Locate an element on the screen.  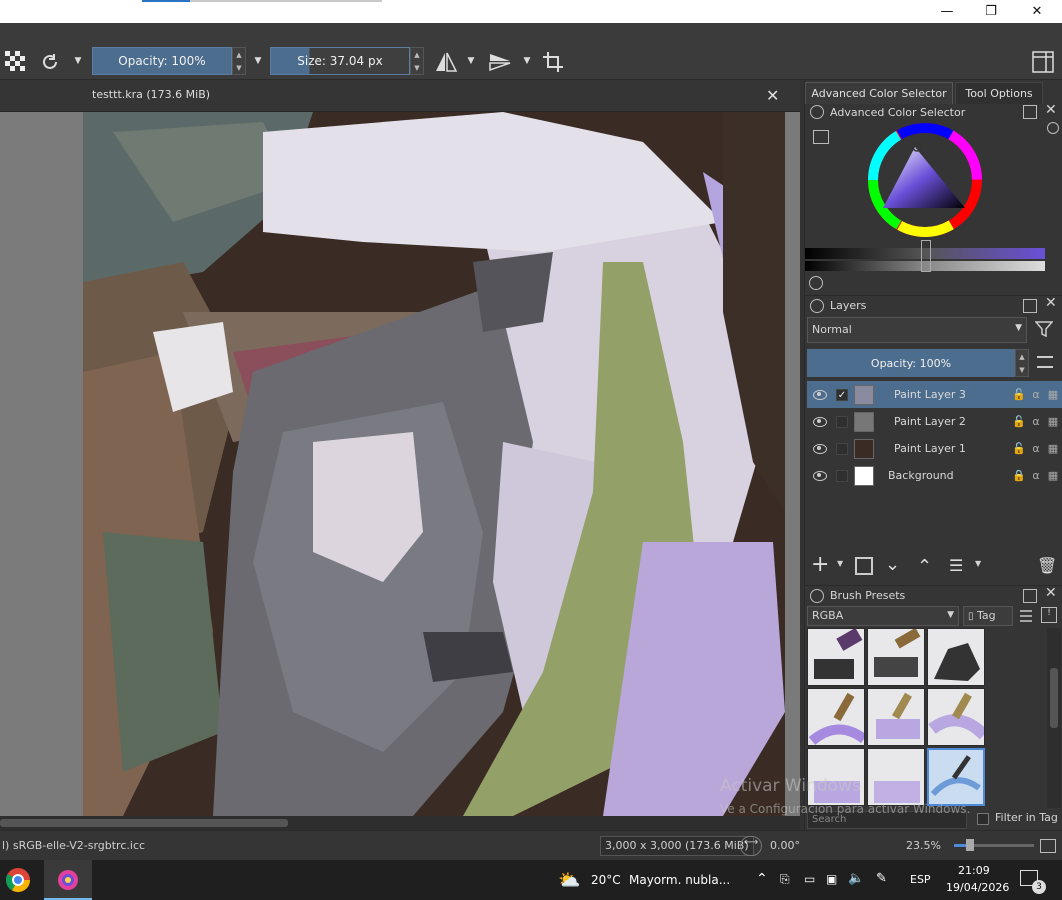
duplicate-layer-icon is located at coordinates (864, 566).